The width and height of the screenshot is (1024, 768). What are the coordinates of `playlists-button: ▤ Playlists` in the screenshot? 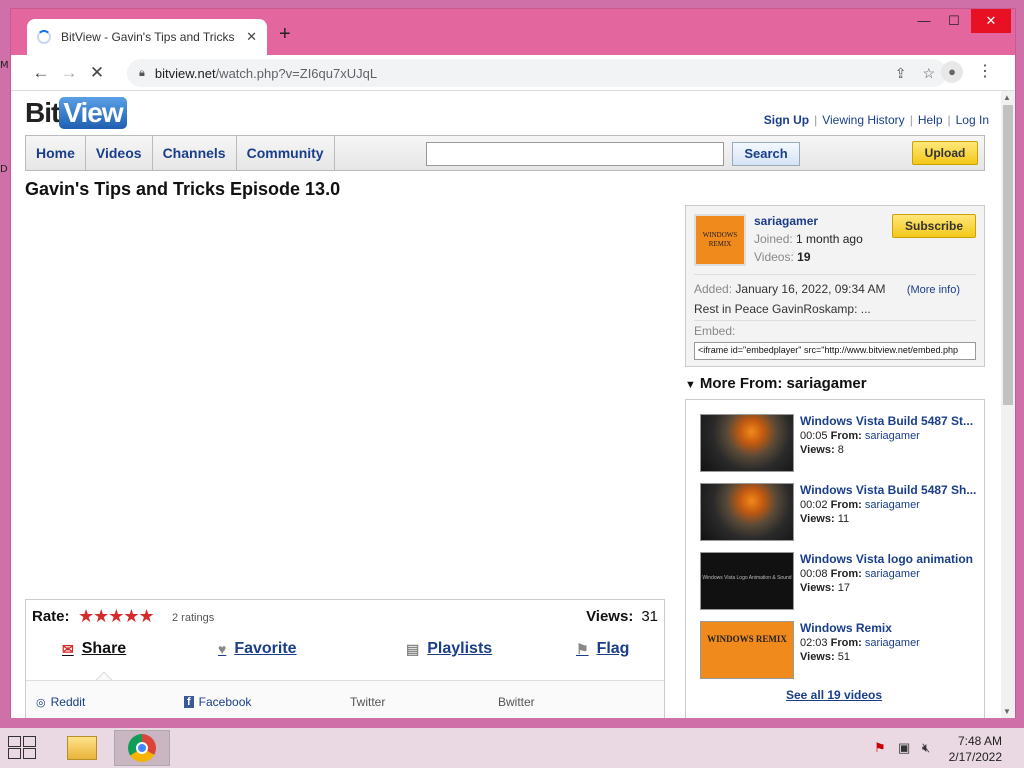 It's located at (449, 649).